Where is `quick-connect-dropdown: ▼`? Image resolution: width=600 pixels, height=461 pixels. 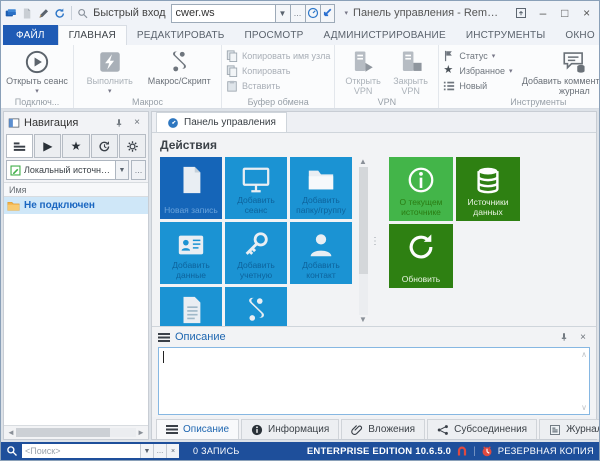
quick-connect-dropdown: ▼ is located at coordinates (282, 13).